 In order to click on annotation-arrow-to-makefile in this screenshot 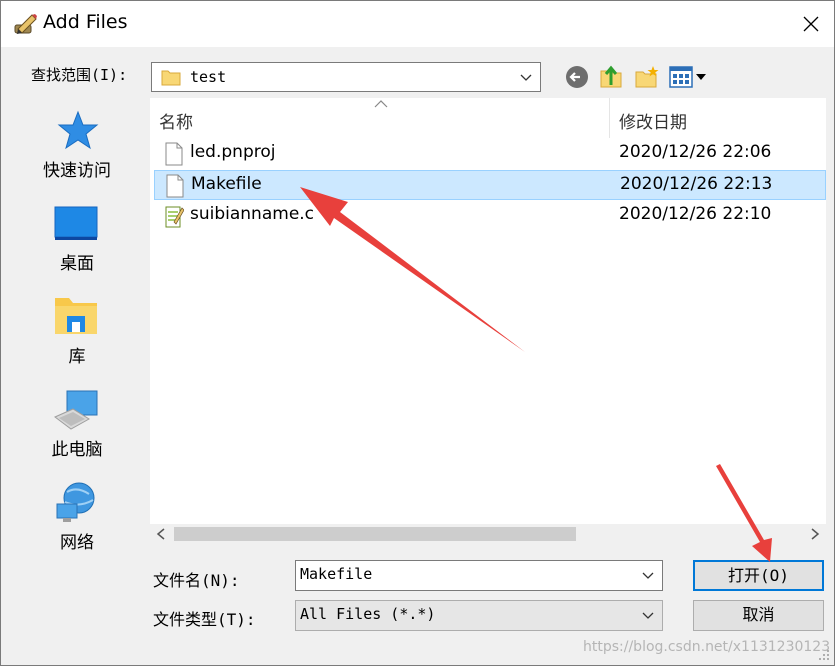, I will do `click(412, 269)`.